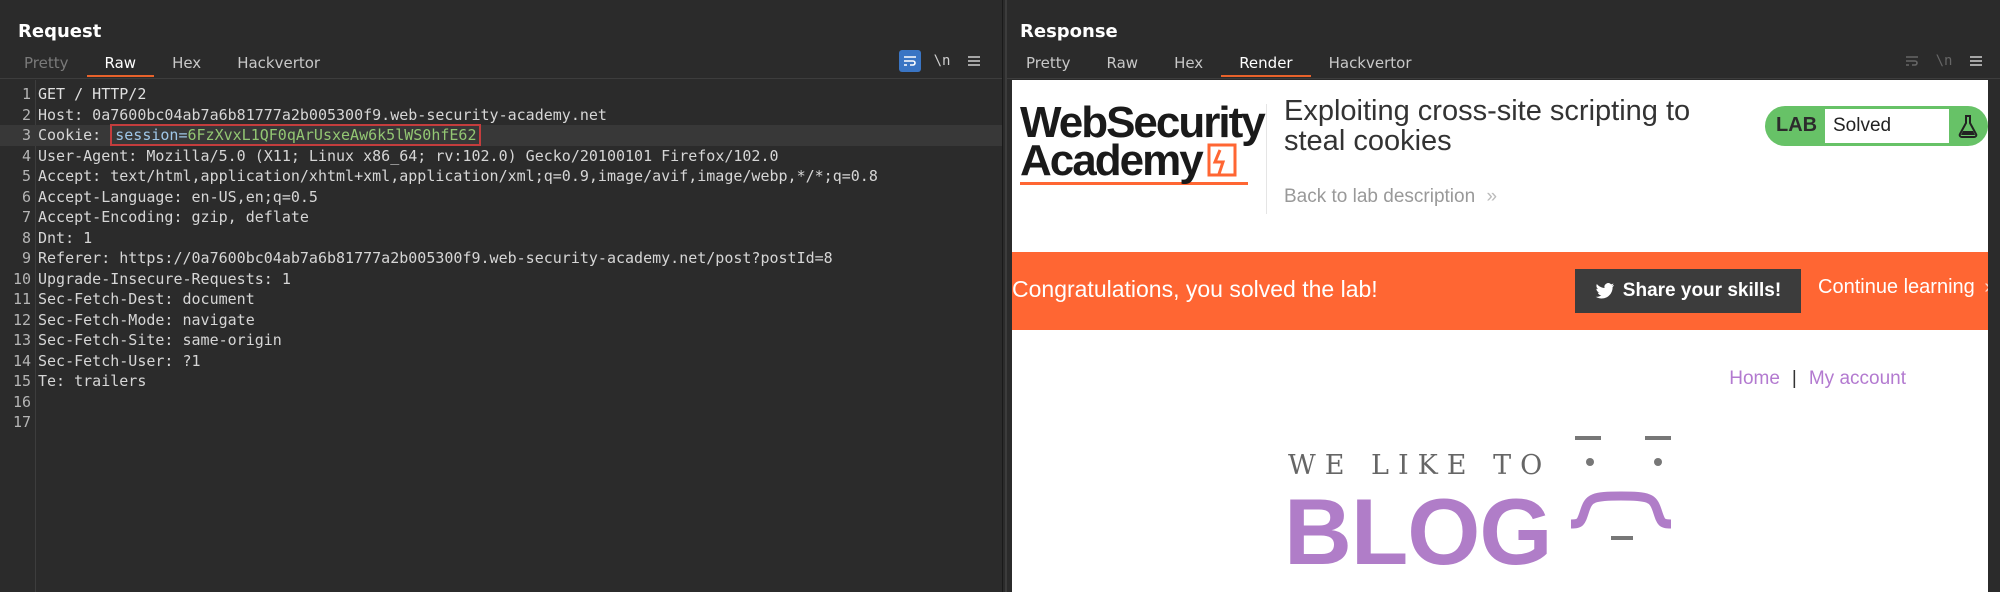 The image size is (2000, 592). What do you see at coordinates (61, 114) in the screenshot?
I see `header-name: Host:` at bounding box center [61, 114].